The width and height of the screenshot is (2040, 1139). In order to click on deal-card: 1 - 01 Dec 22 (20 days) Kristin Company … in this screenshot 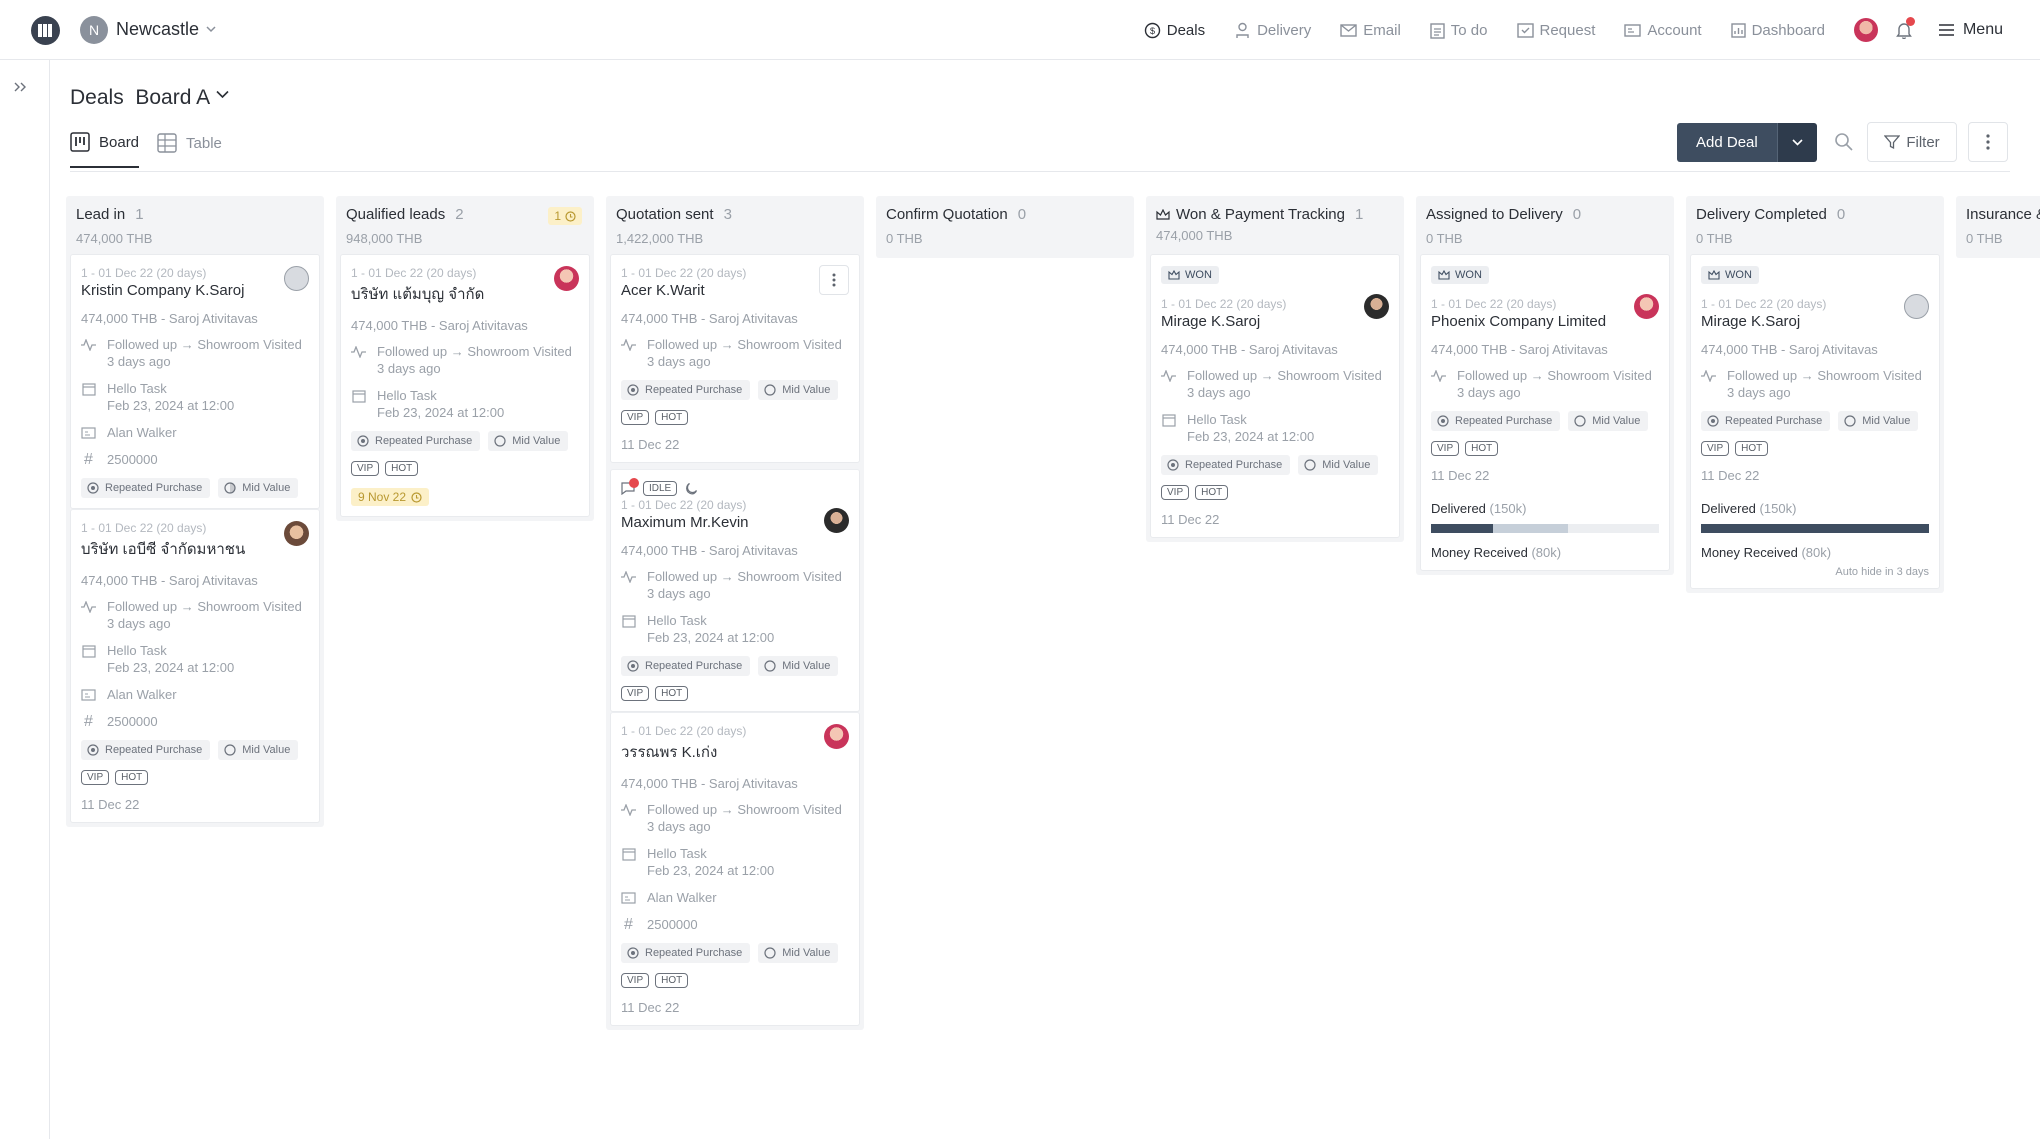, I will do `click(195, 381)`.